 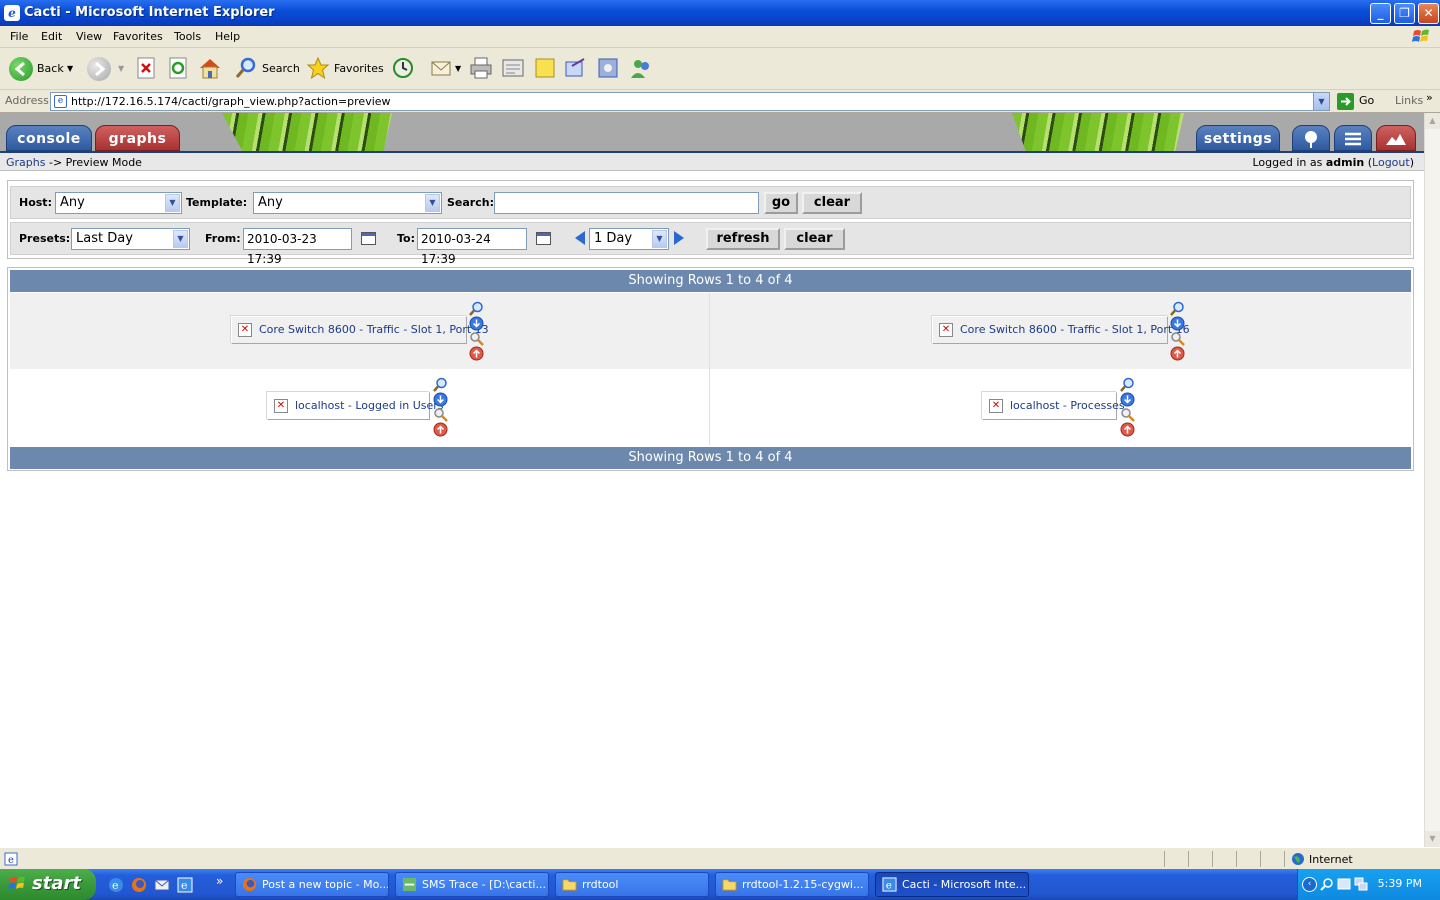 I want to click on links-chevron-icon: », so click(x=1429, y=97).